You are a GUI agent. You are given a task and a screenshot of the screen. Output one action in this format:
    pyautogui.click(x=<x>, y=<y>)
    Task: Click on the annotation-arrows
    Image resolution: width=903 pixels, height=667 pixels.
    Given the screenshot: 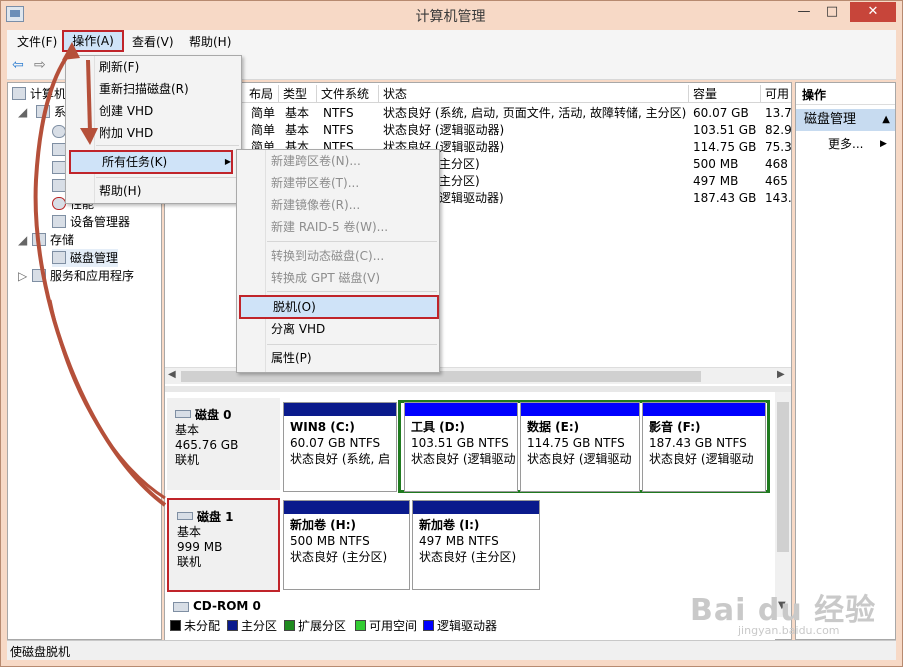 What is the action you would take?
    pyautogui.click(x=100, y=274)
    